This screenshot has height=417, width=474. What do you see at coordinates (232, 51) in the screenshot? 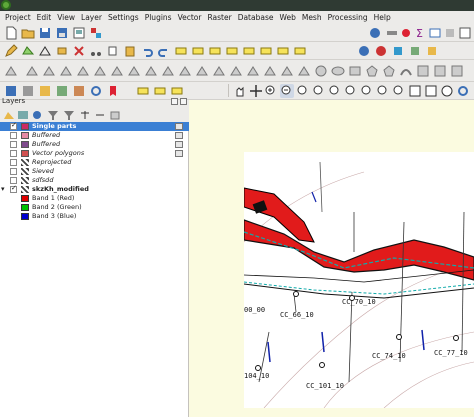
I see `label-rotate-icon` at bounding box center [232, 51].